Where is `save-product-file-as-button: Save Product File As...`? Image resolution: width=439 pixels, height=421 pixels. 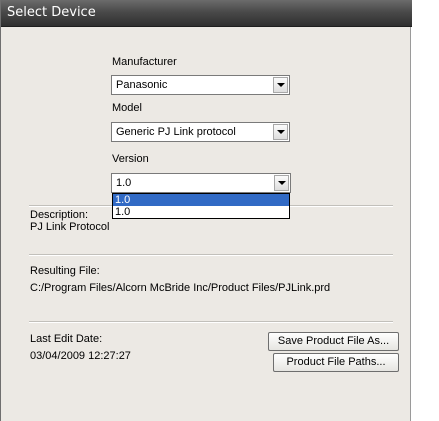 save-product-file-as-button: Save Product File As... is located at coordinates (333, 341).